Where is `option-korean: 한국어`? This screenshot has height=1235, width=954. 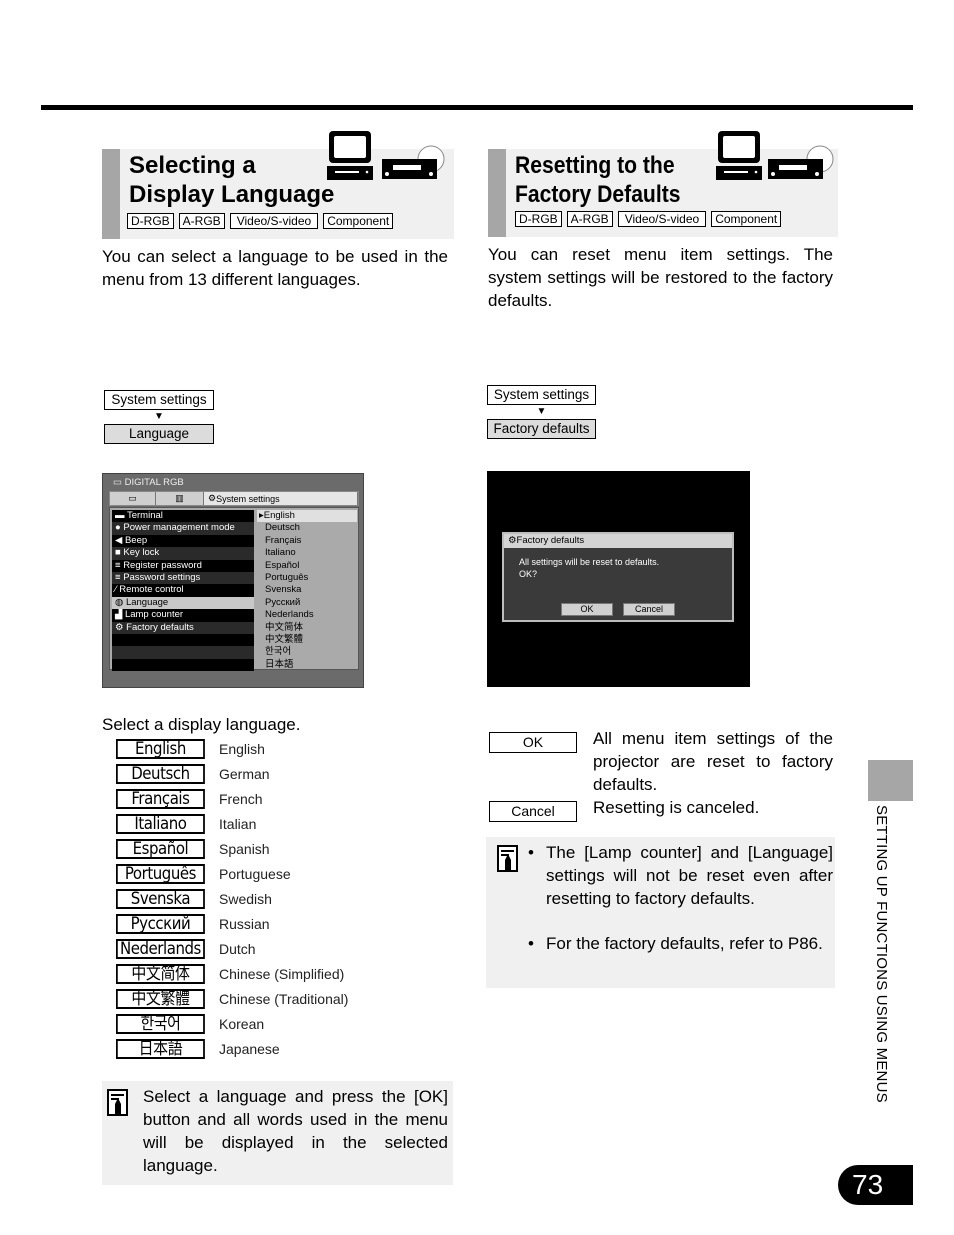 option-korean: 한국어 is located at coordinates (307, 652).